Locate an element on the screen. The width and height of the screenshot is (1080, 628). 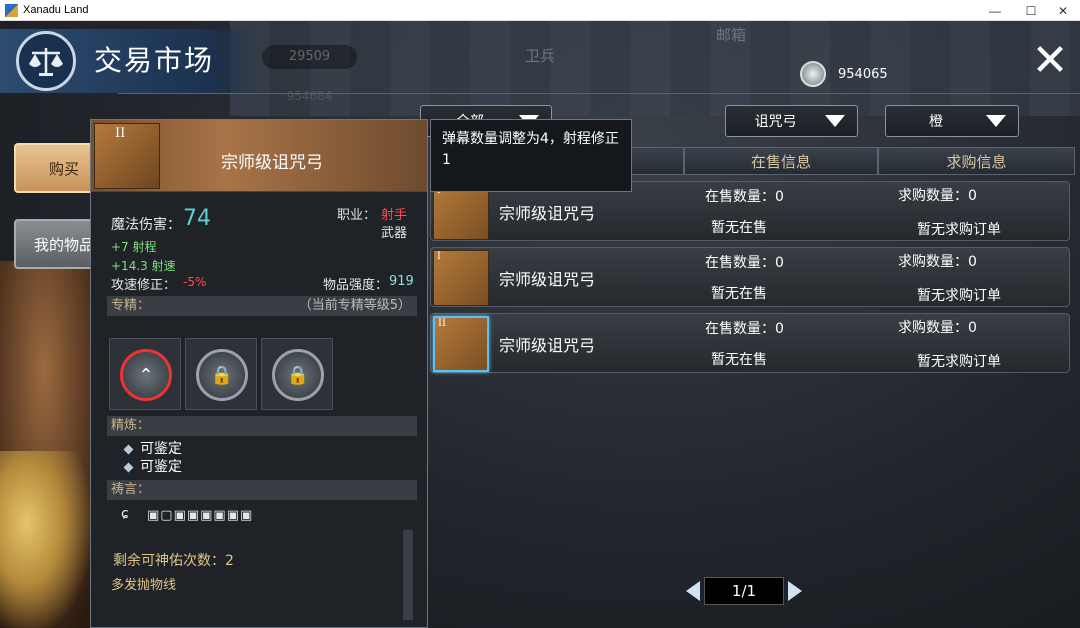
maximize-button: ☐ is located at coordinates (1031, 10).